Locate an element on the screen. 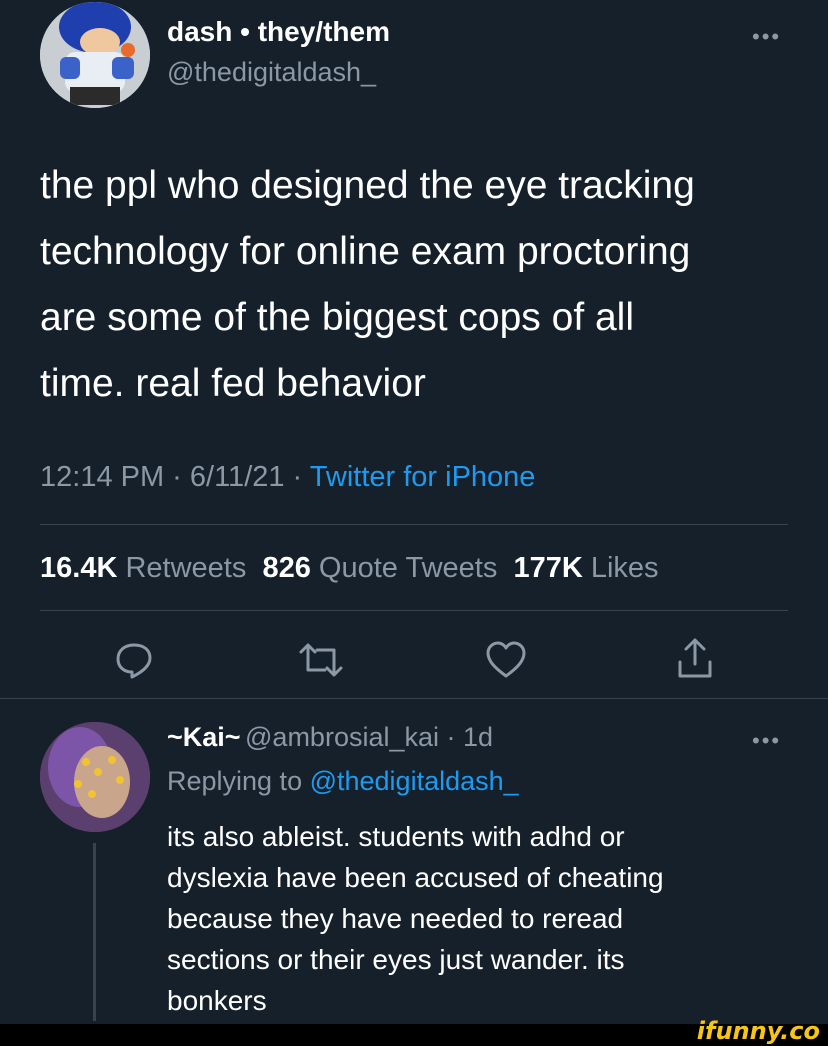 This screenshot has height=1046, width=828. reply-button is located at coordinates (134, 660).